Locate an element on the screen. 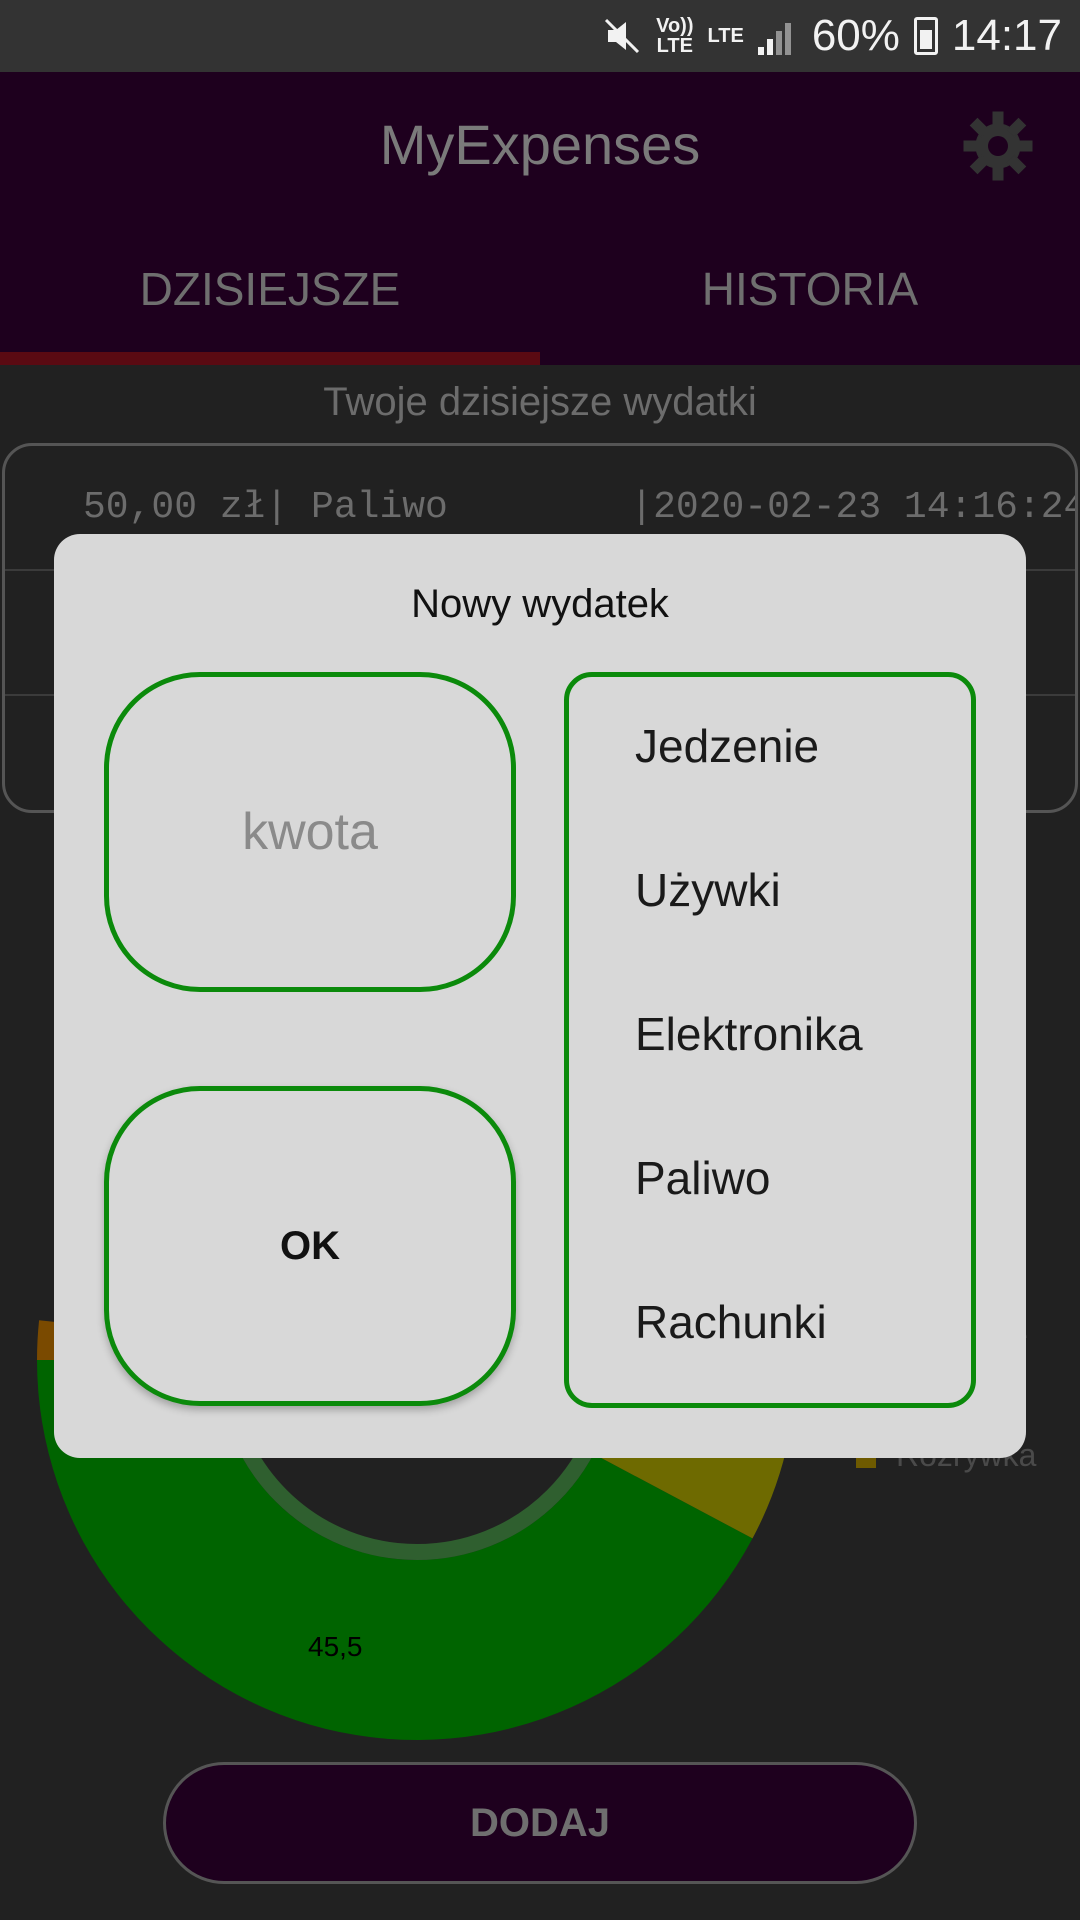  tab-dzisiejsze: DZISIEJSZE is located at coordinates (270, 289).